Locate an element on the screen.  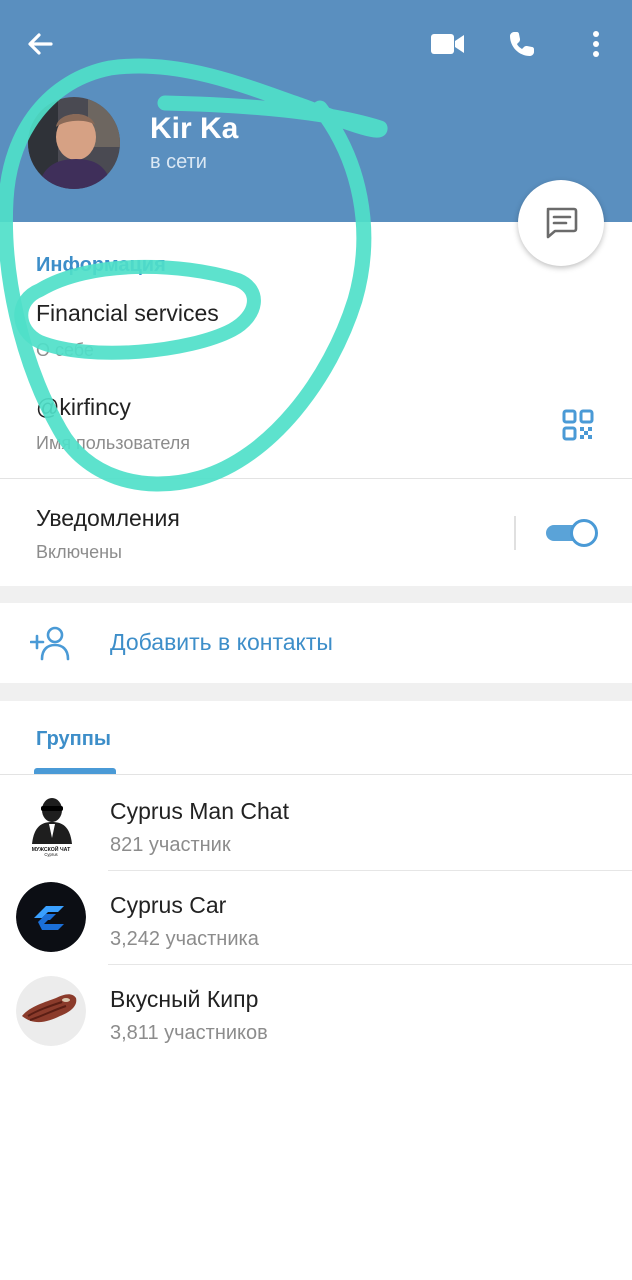
group-member-count: 3,242 участника is located at coordinates (184, 939).